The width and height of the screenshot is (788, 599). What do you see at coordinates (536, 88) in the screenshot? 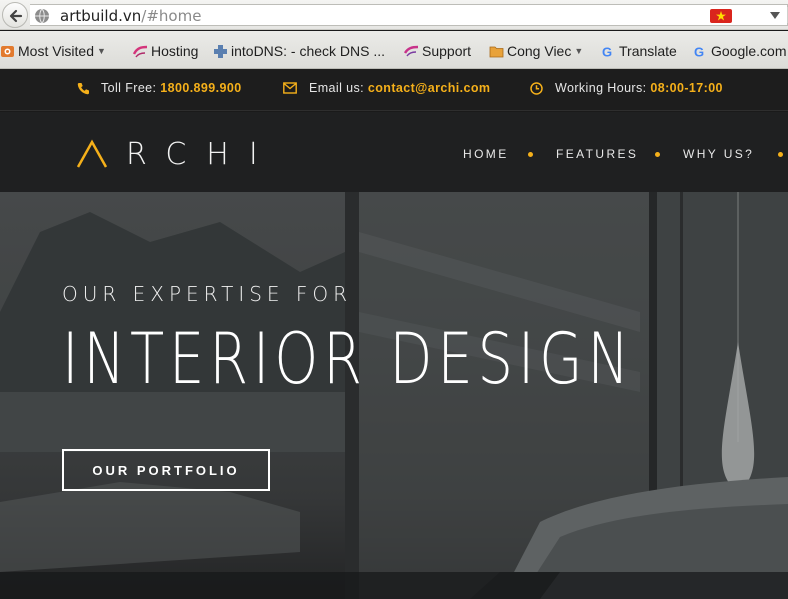
I see `clock-icon` at bounding box center [536, 88].